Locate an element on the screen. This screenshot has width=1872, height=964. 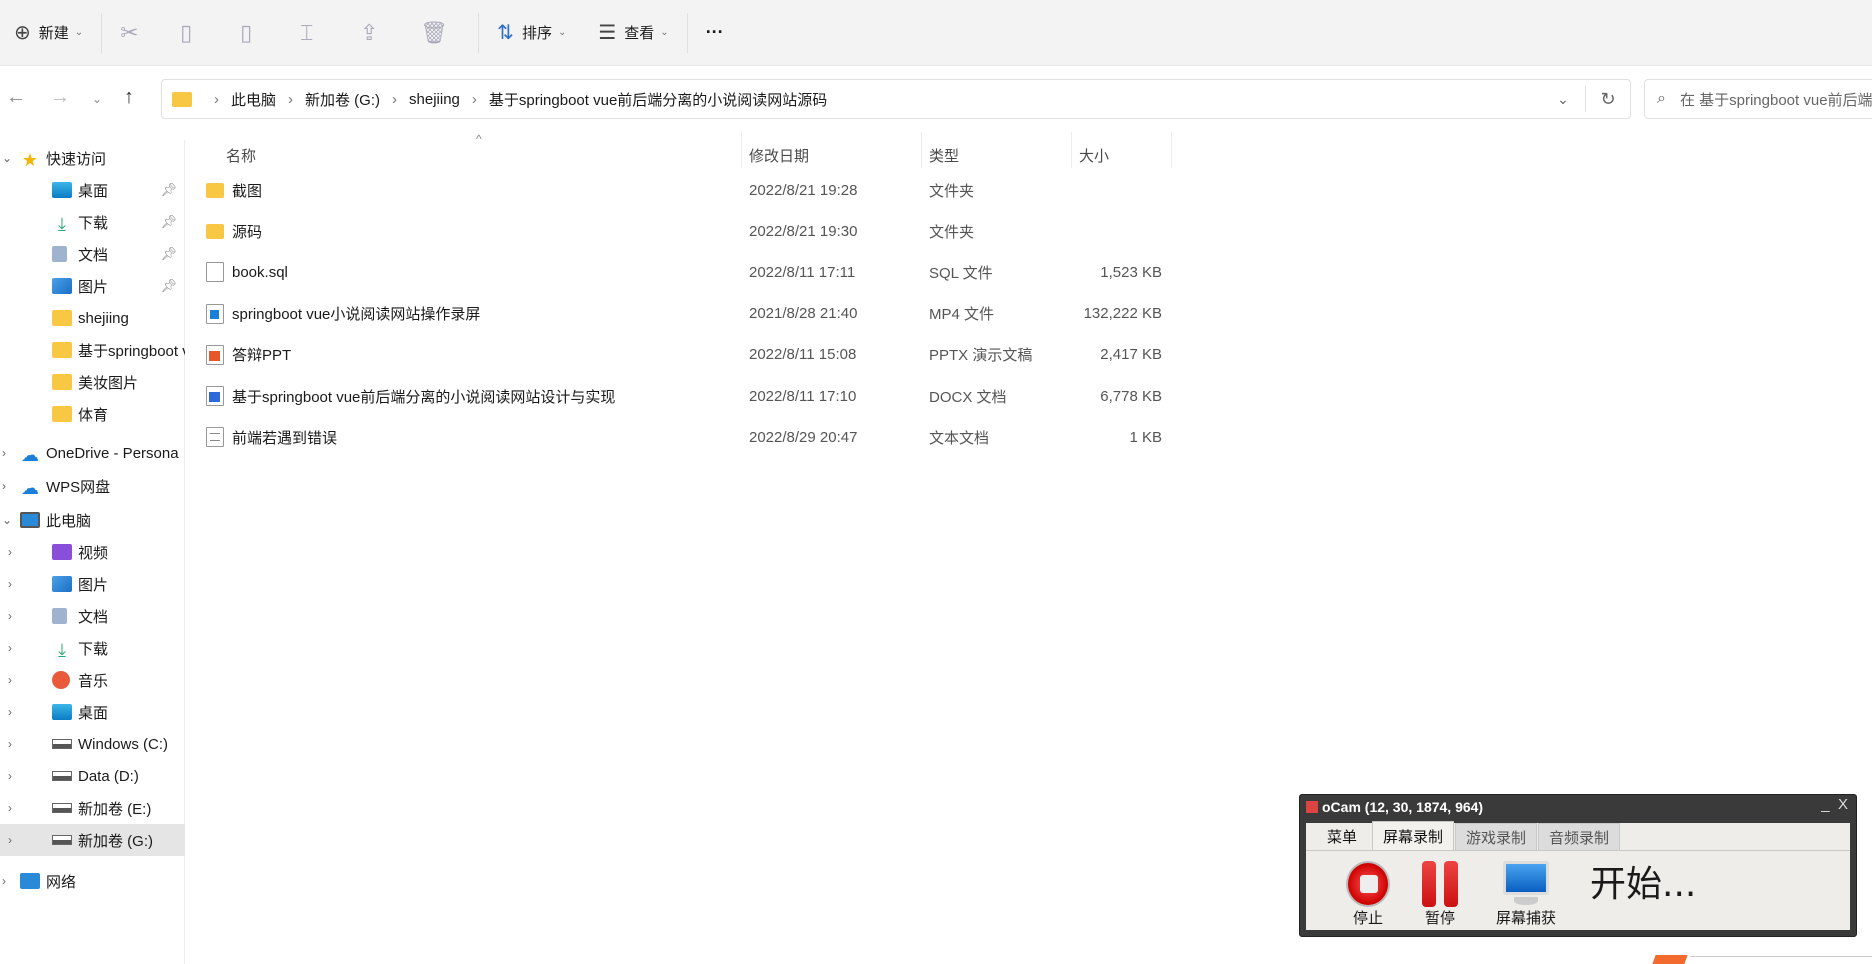
file-row: 截图 2022/8/21 19:28 文件夹 is located at coordinates (696, 190).